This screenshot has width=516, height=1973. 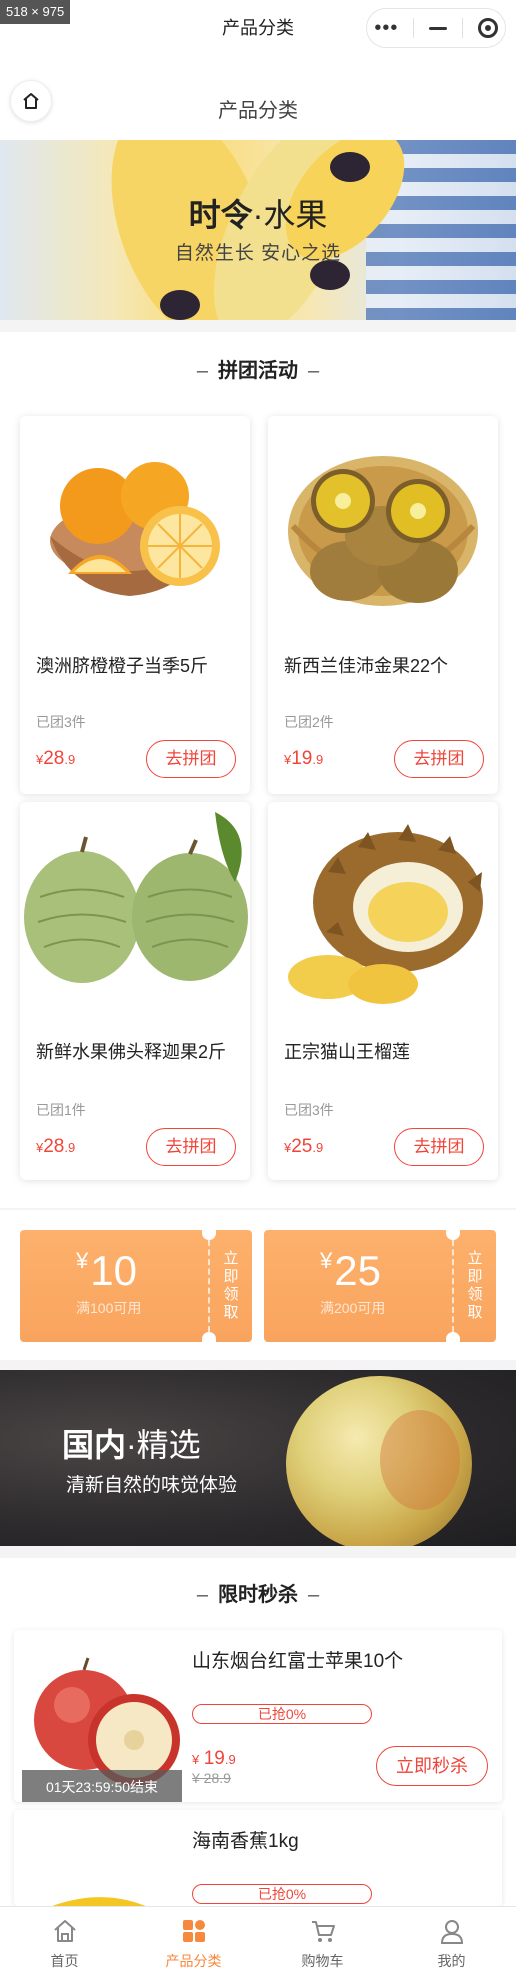 I want to click on title-rest: ·精选, so click(x=163, y=1445).